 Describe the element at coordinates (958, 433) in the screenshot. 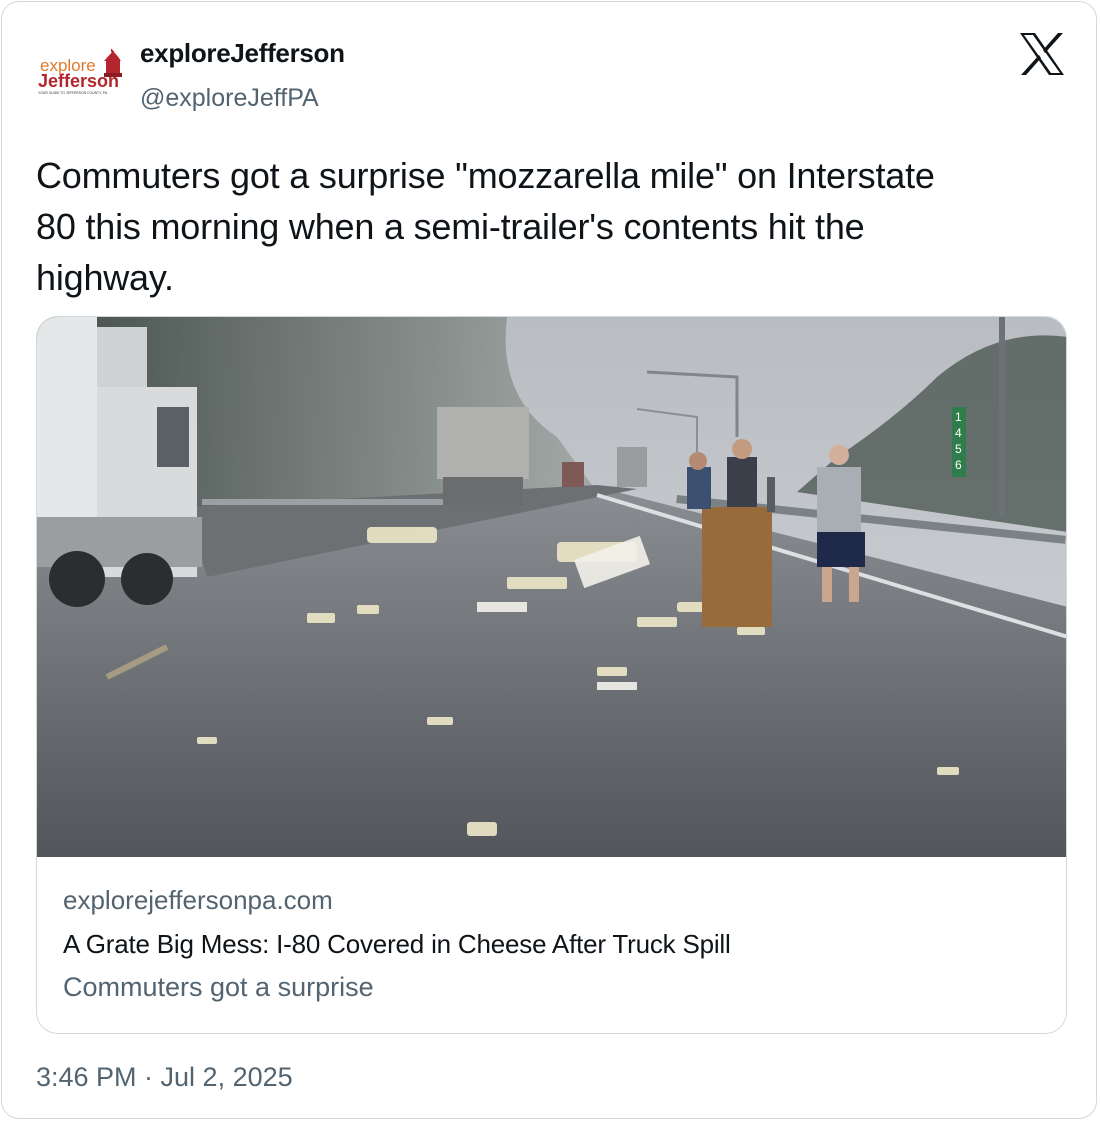

I see `svg-text: 4` at that location.